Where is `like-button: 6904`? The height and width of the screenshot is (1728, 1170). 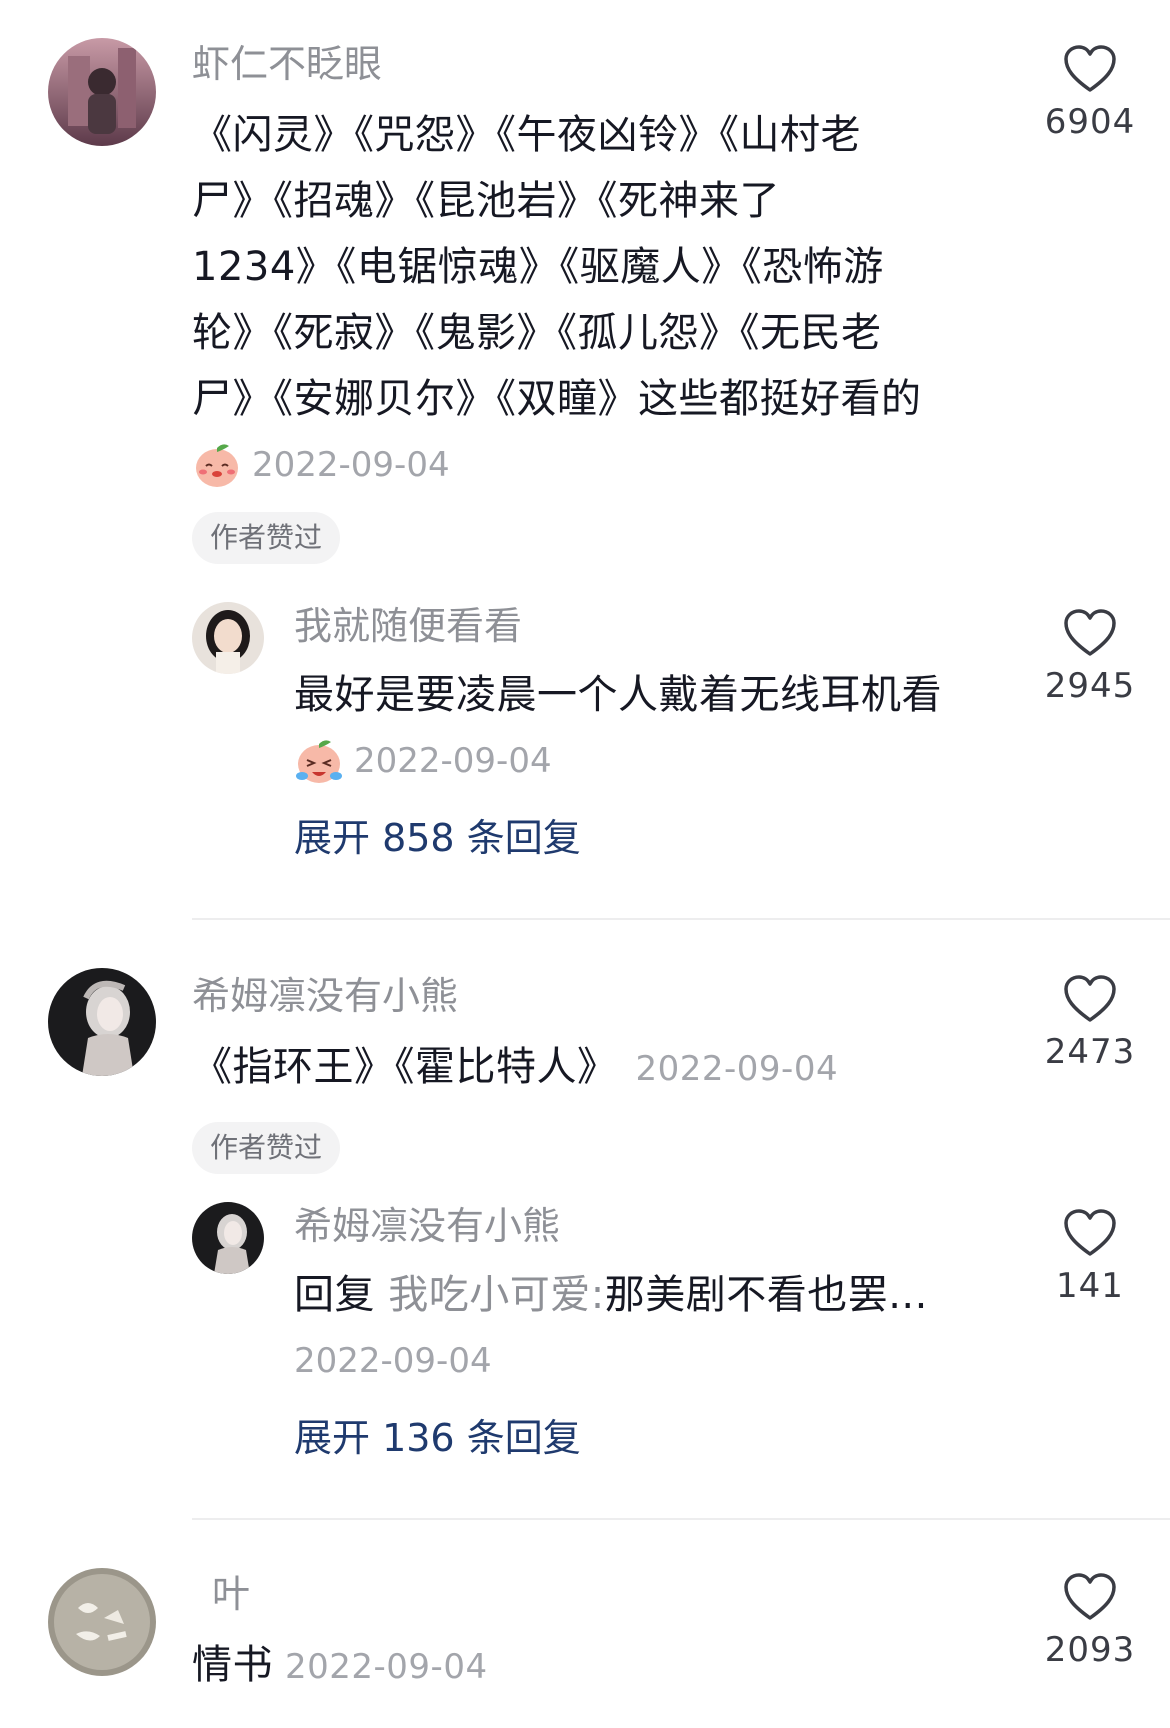
like-button: 6904 is located at coordinates (1090, 94).